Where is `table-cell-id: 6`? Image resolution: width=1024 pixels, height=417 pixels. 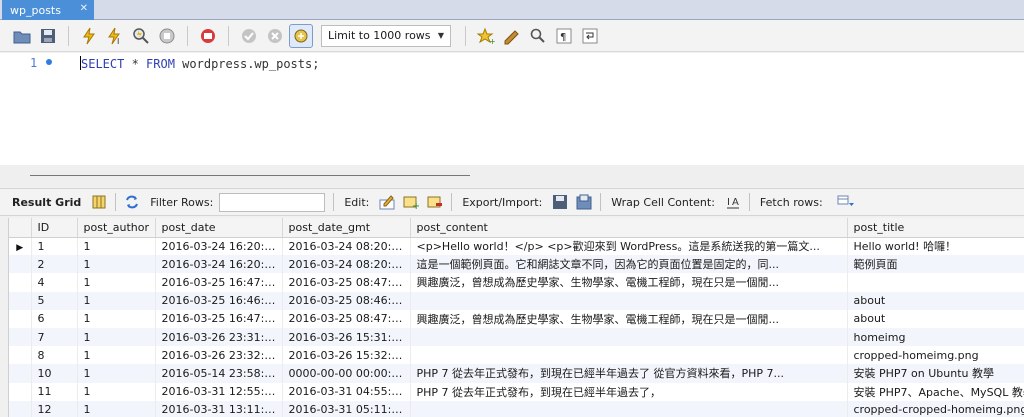
table-cell-id: 6 is located at coordinates (54, 318).